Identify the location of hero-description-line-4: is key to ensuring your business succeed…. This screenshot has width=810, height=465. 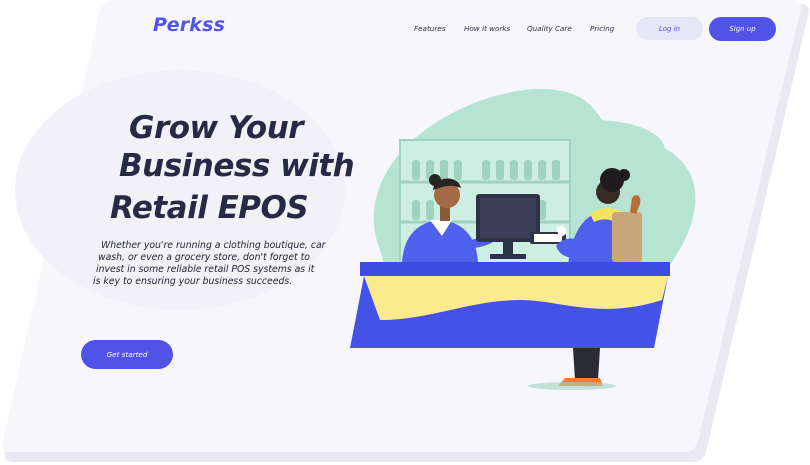
(193, 281).